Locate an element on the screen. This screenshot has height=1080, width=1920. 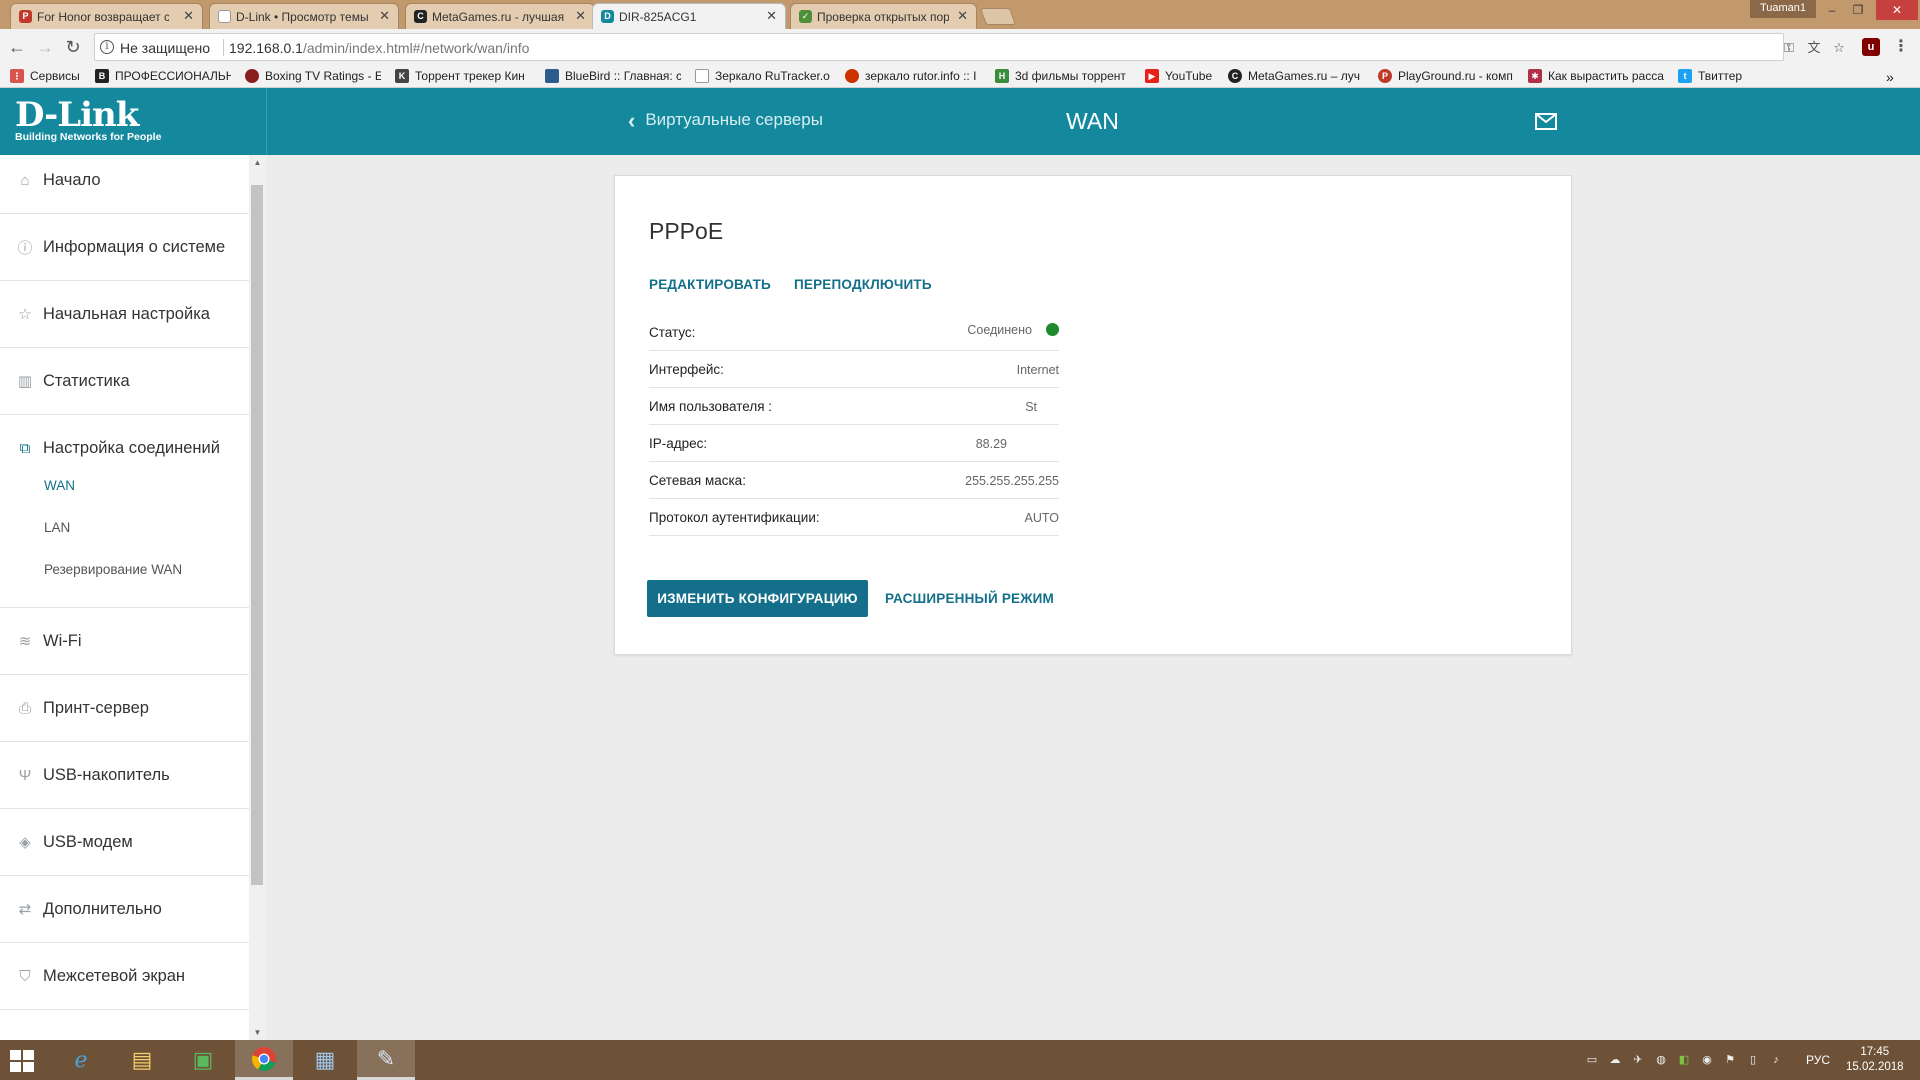
restore-icon: ❐ is located at coordinates (1858, 10).